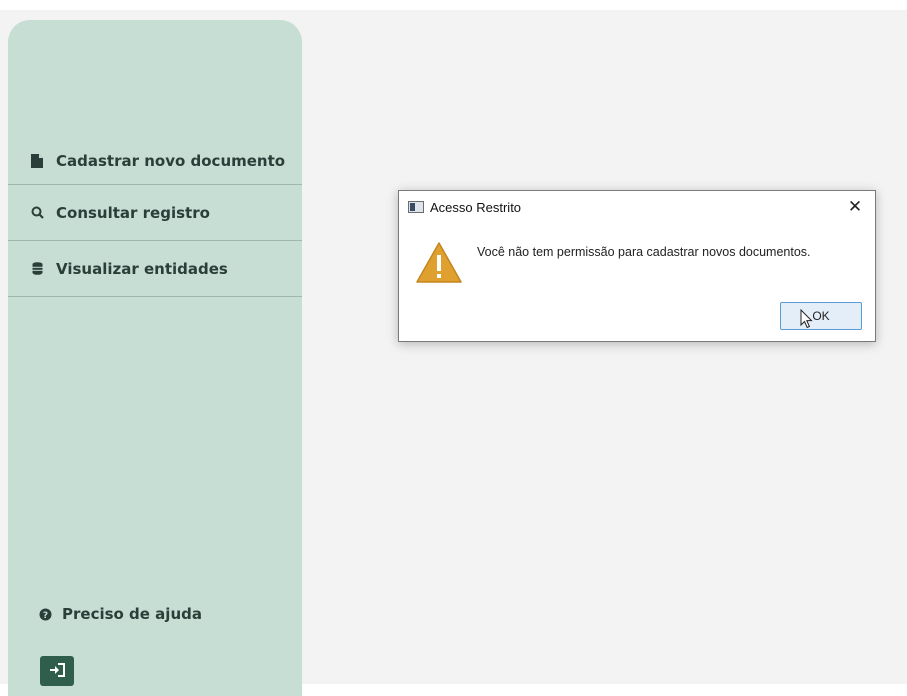 This screenshot has height=696, width=907. I want to click on database-icon, so click(37, 269).